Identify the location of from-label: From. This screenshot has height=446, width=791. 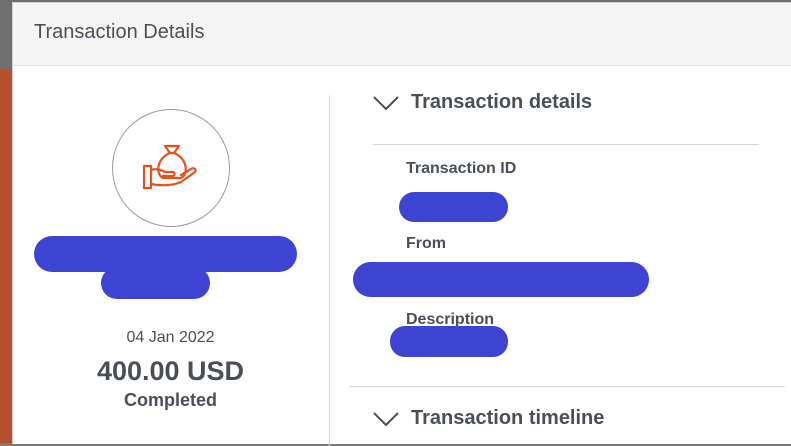
(426, 243).